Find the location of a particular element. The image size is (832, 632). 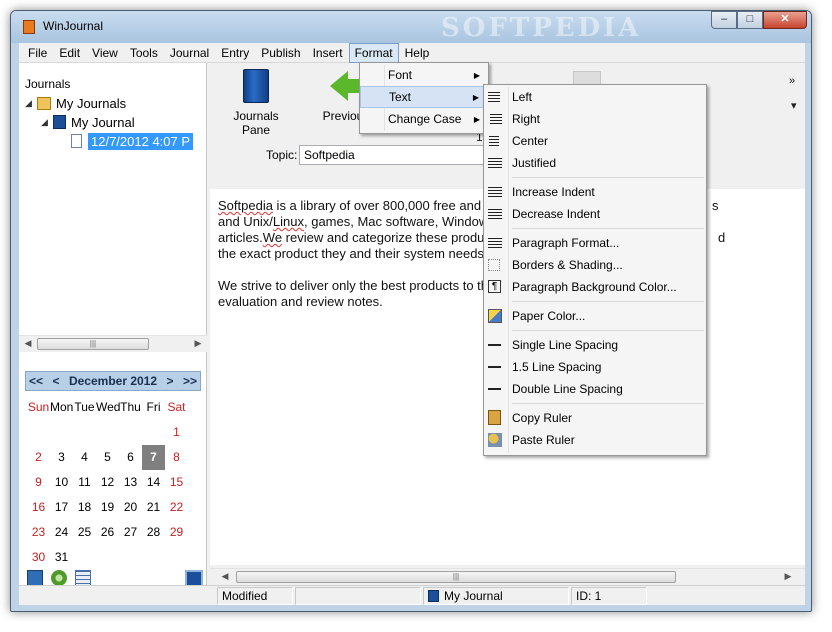

new-journal-icon is located at coordinates (35, 578).